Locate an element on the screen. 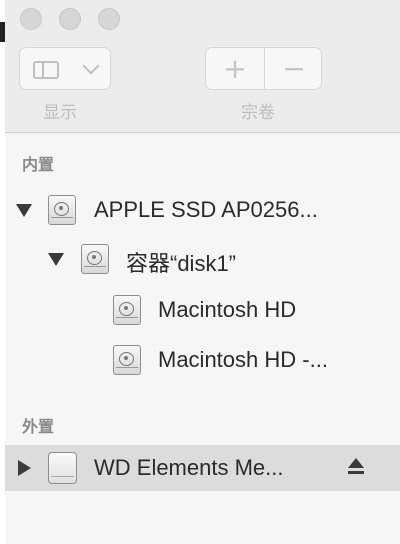 The height and width of the screenshot is (544, 400). section-header-internal: 内置 is located at coordinates (38, 164).